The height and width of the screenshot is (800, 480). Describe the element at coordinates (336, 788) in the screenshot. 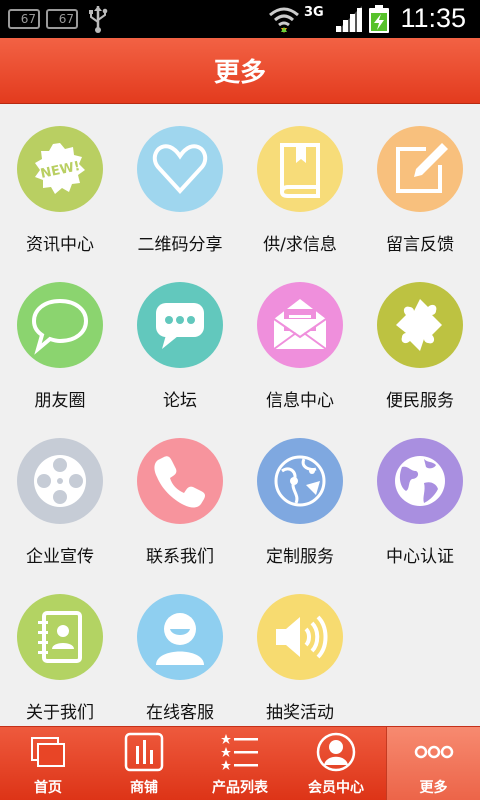

I see `tab-label: 会员中心` at that location.